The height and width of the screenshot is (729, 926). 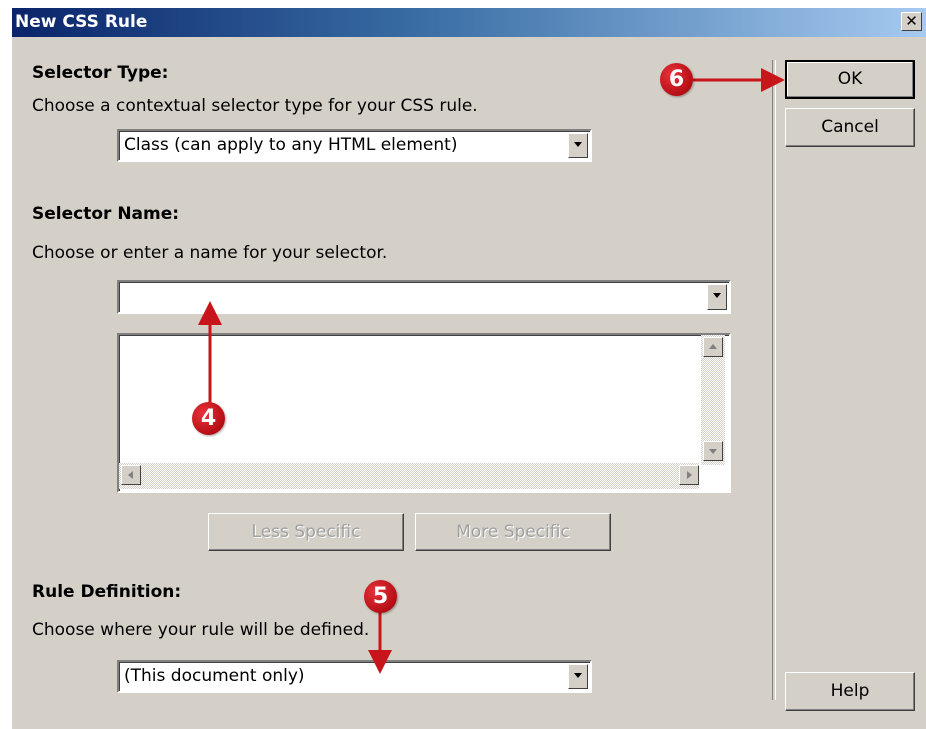 What do you see at coordinates (380, 596) in the screenshot?
I see `callout-5: 5` at bounding box center [380, 596].